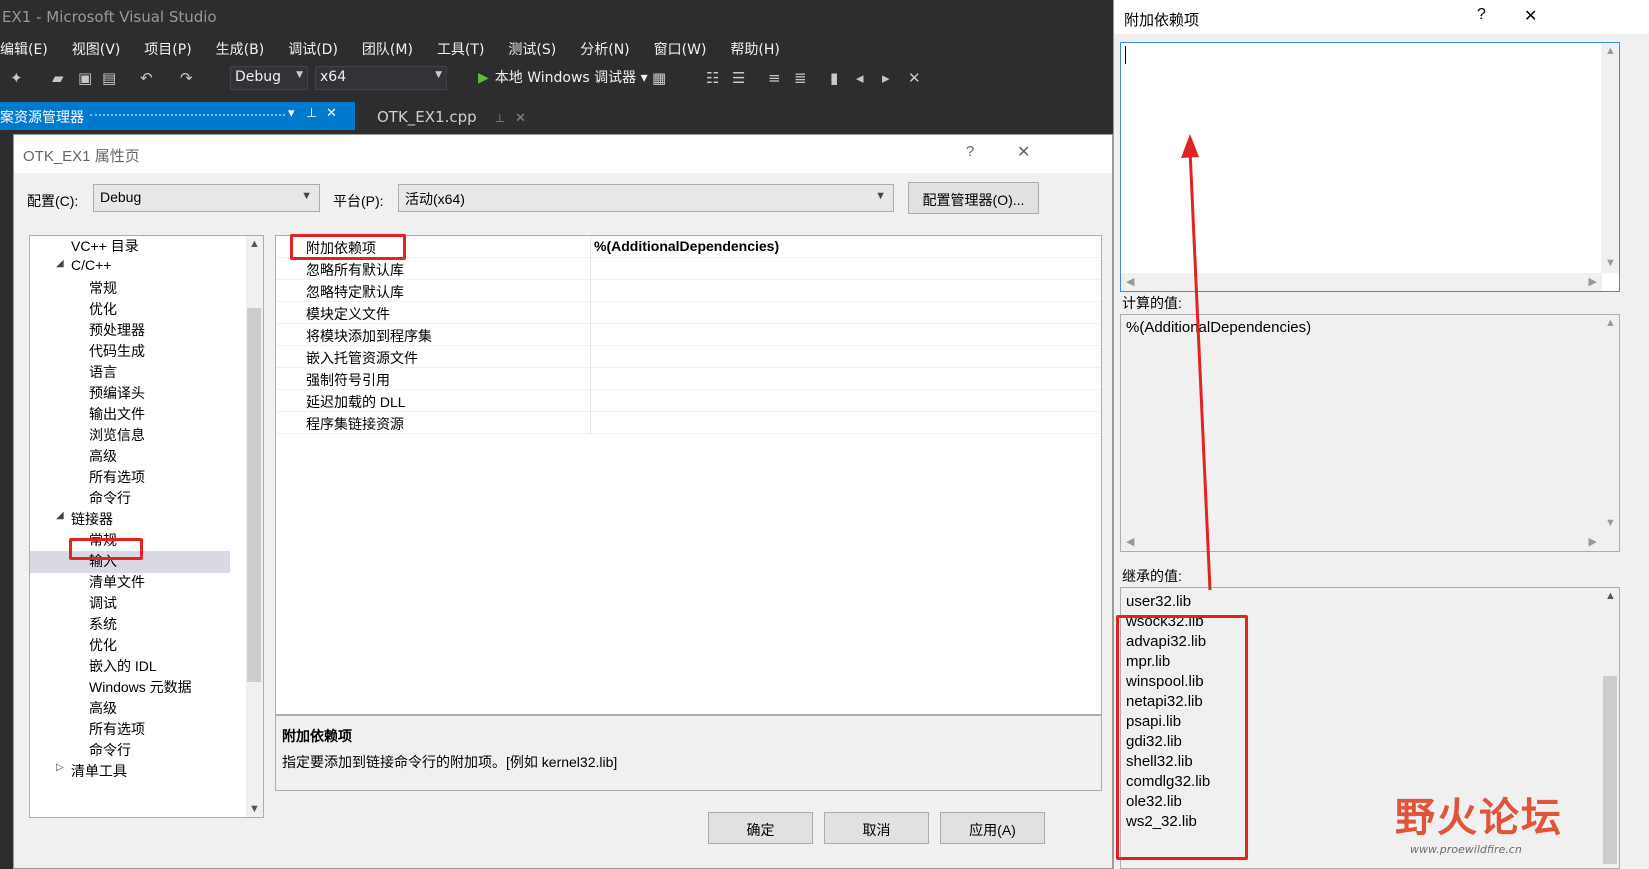 Image resolution: width=1649 pixels, height=869 pixels. What do you see at coordinates (680, 49) in the screenshot?
I see `menu-window: 窗口(W)` at bounding box center [680, 49].